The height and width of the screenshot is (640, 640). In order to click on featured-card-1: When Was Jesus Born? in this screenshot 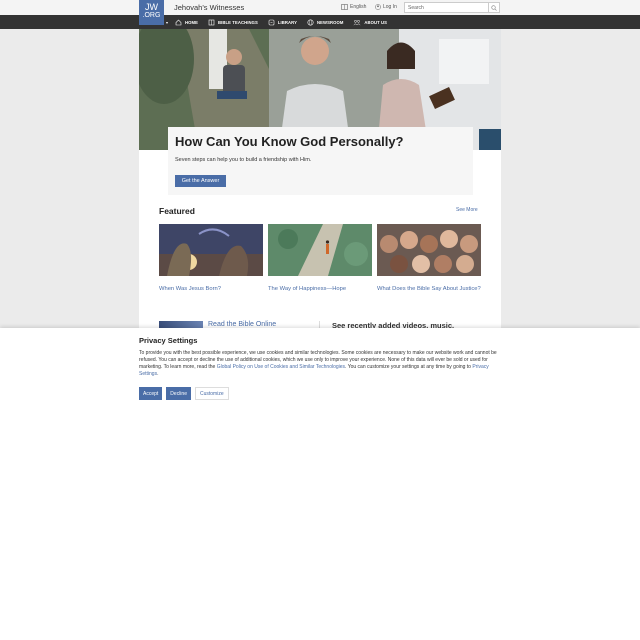, I will do `click(211, 258)`.